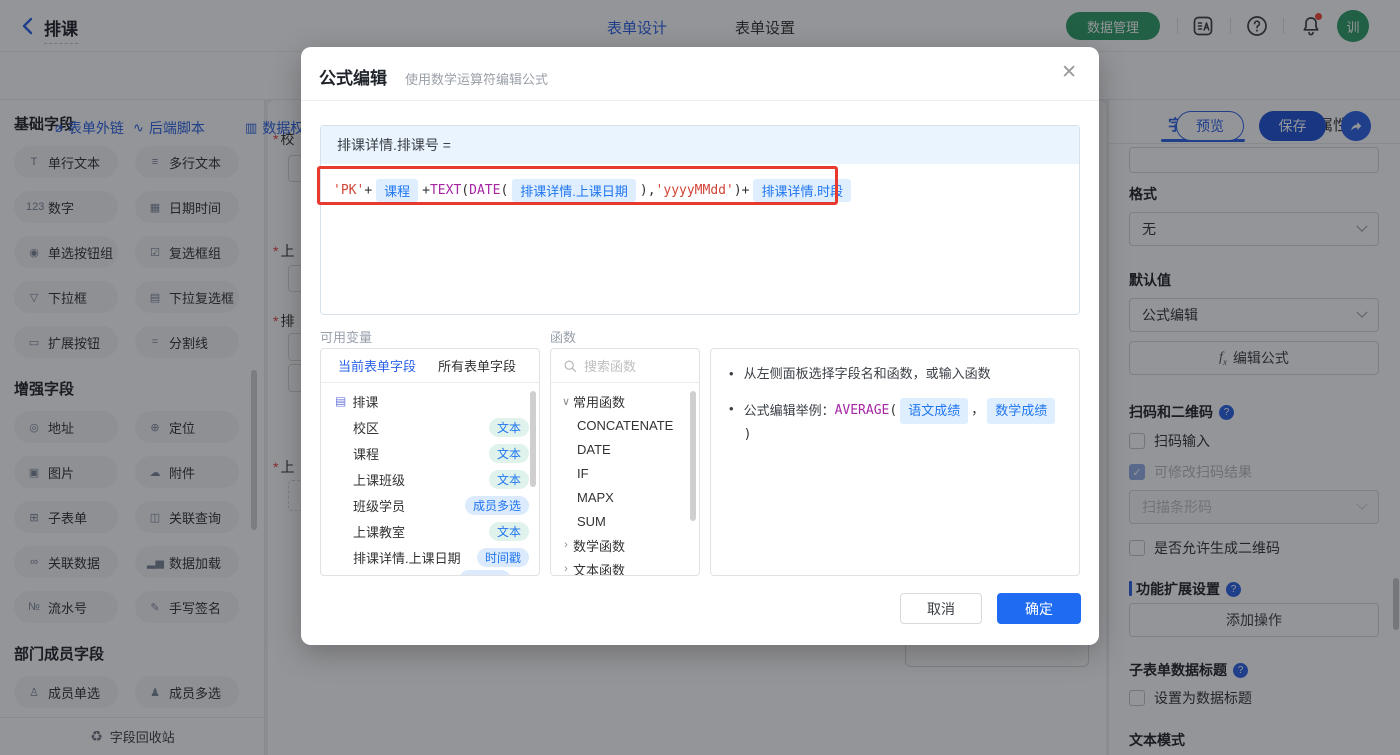  I want to click on tab-current-form-fields: 当前表单字段, so click(377, 365).